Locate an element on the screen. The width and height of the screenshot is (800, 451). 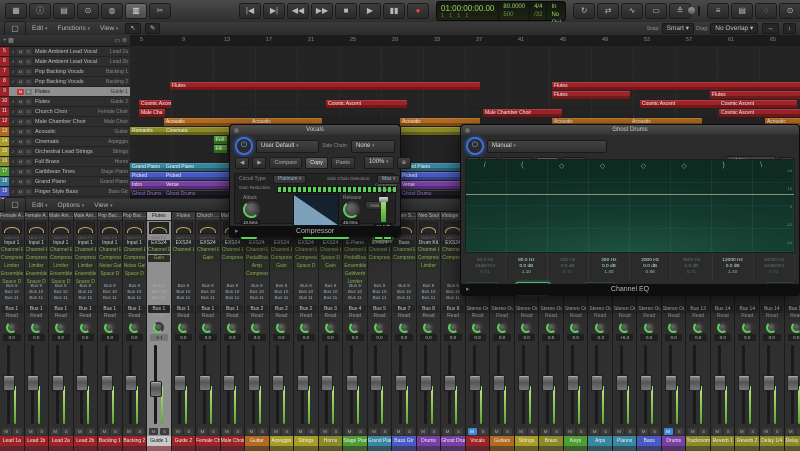
arrange-region: Male Cha is located at coordinates (152, 113).